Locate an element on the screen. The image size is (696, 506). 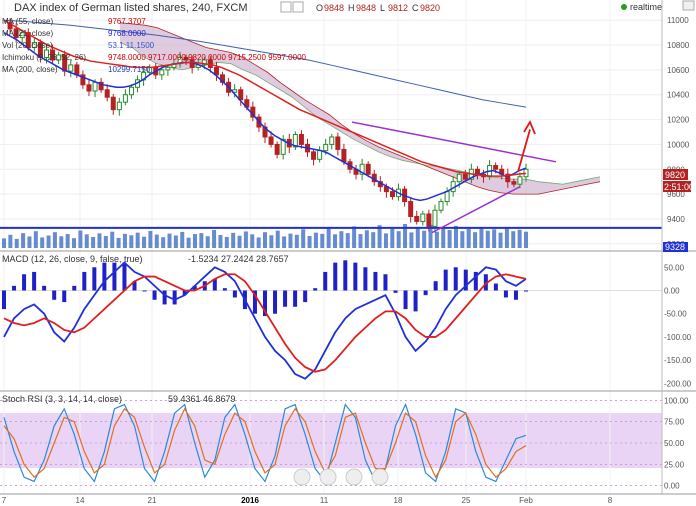
time-tick-label: 25 is located at coordinates (466, 500).